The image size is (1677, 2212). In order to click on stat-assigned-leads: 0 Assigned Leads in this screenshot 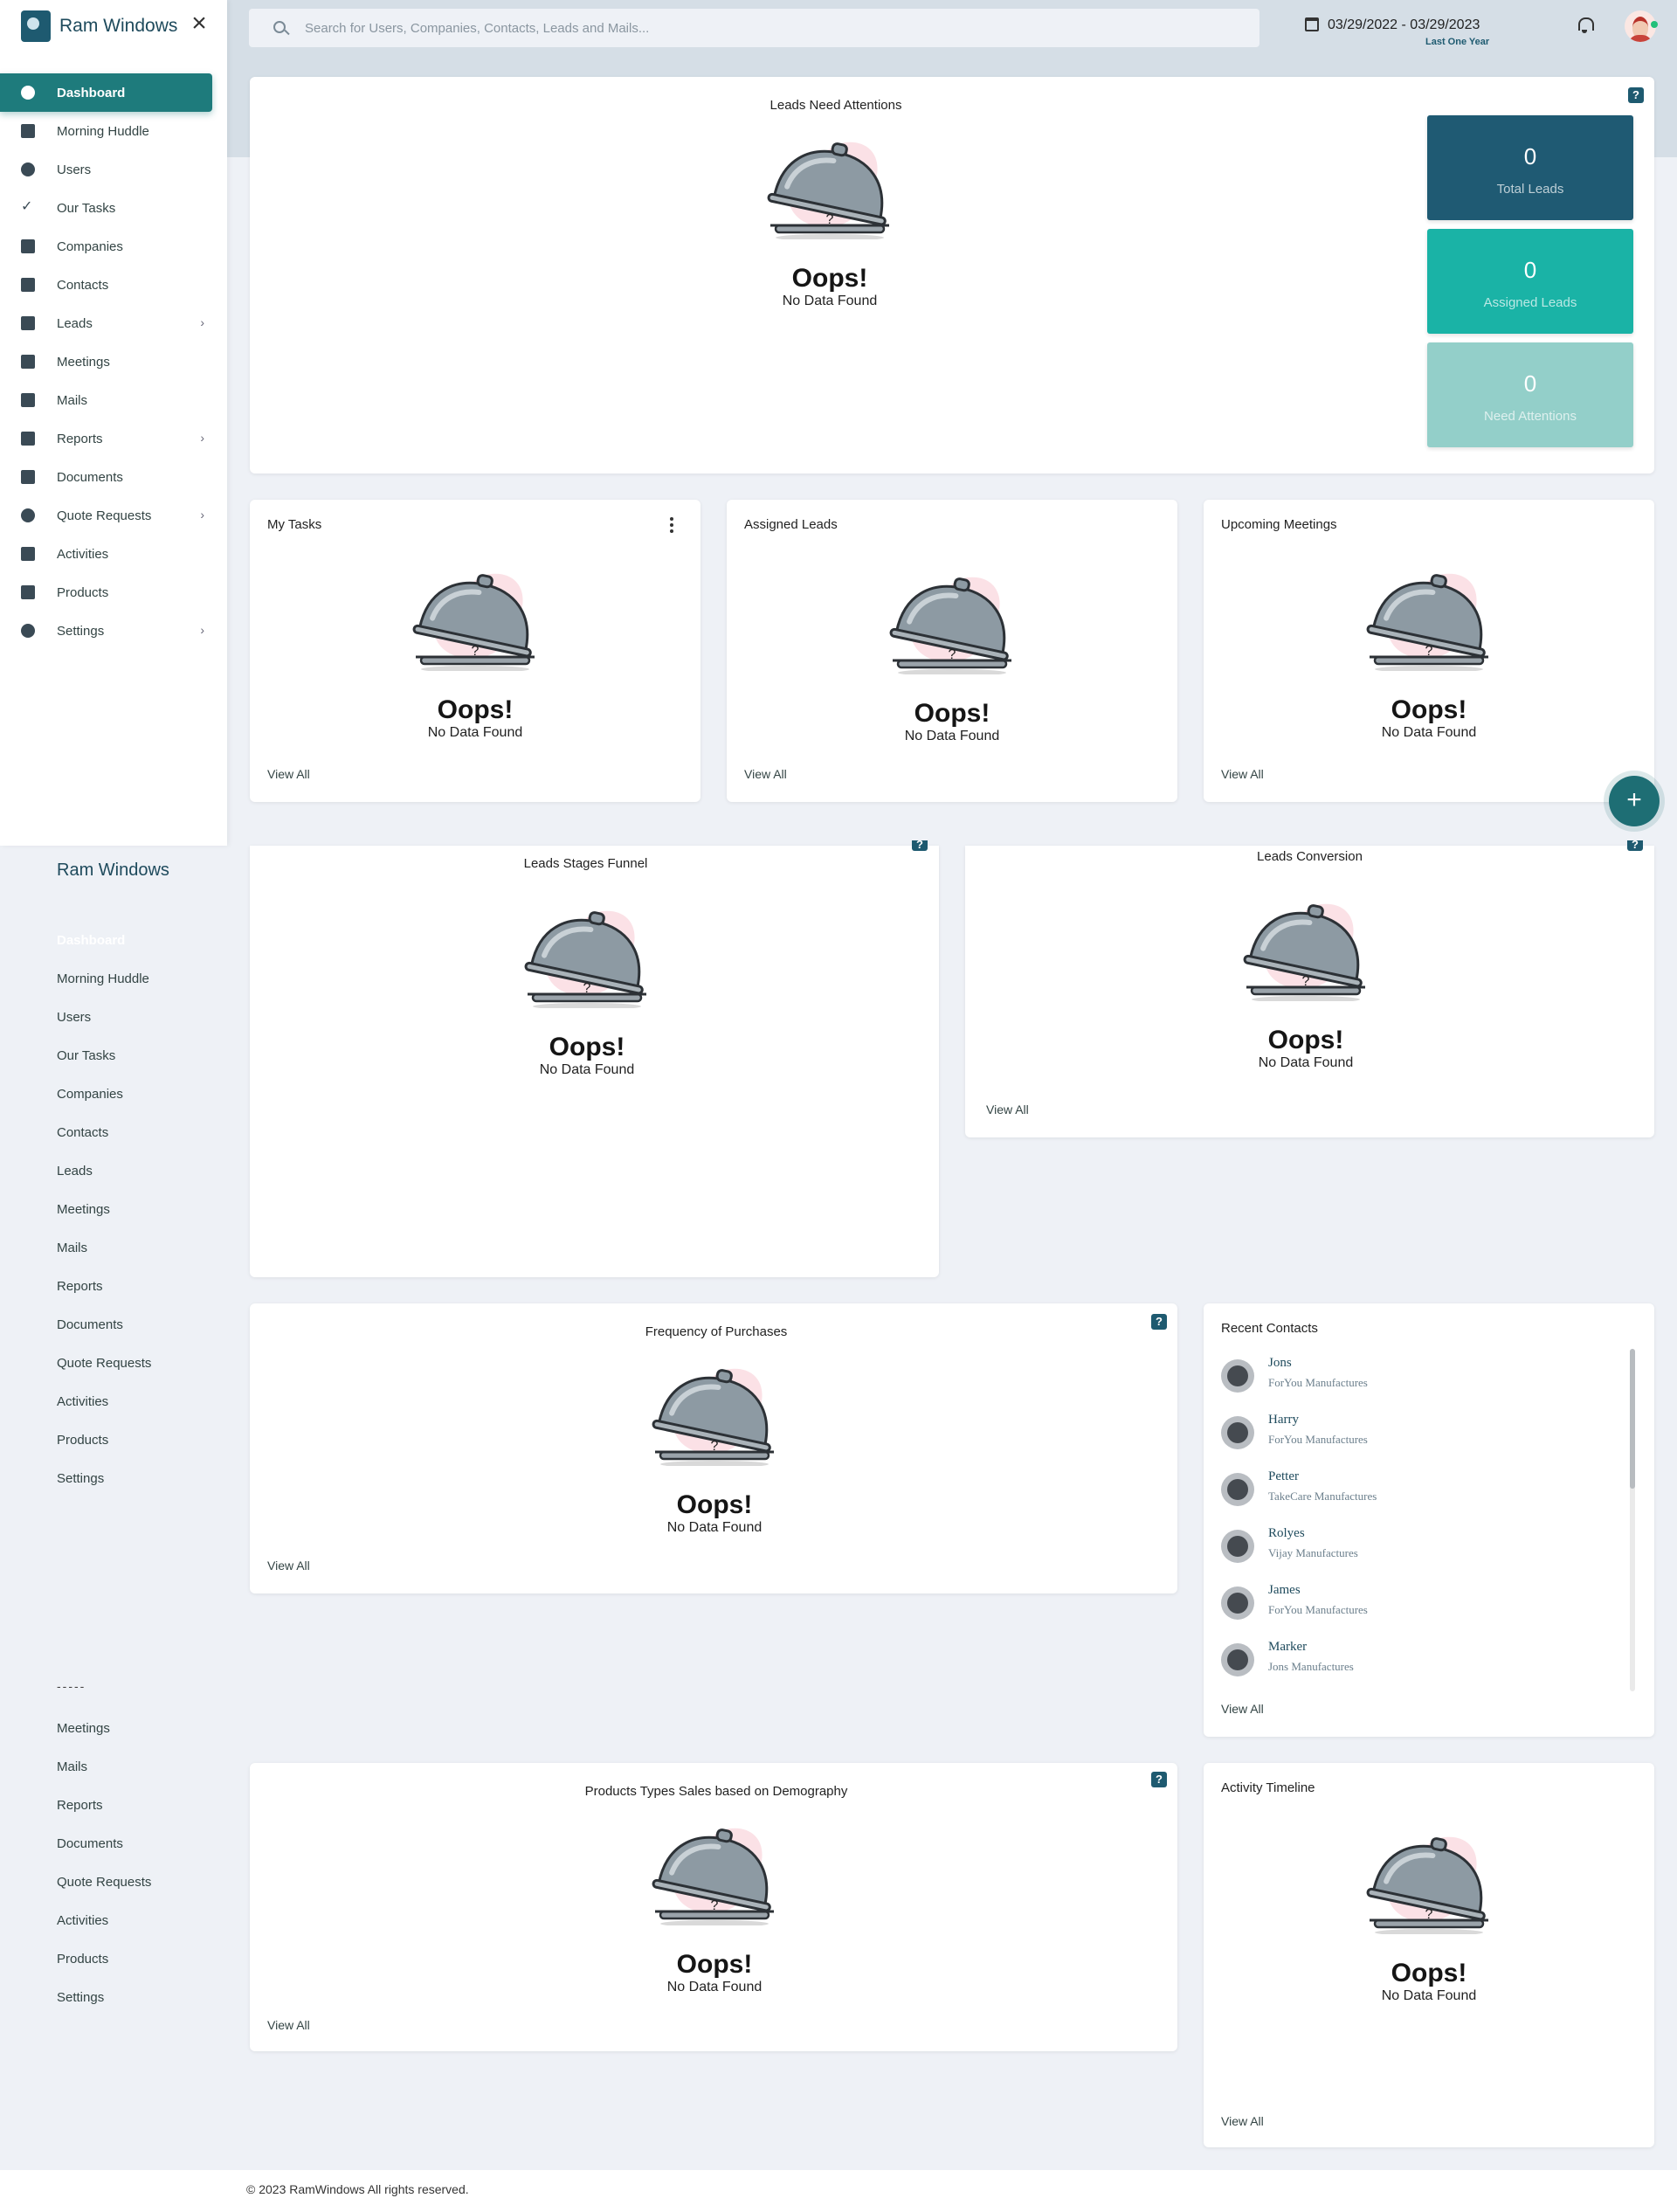, I will do `click(1530, 281)`.